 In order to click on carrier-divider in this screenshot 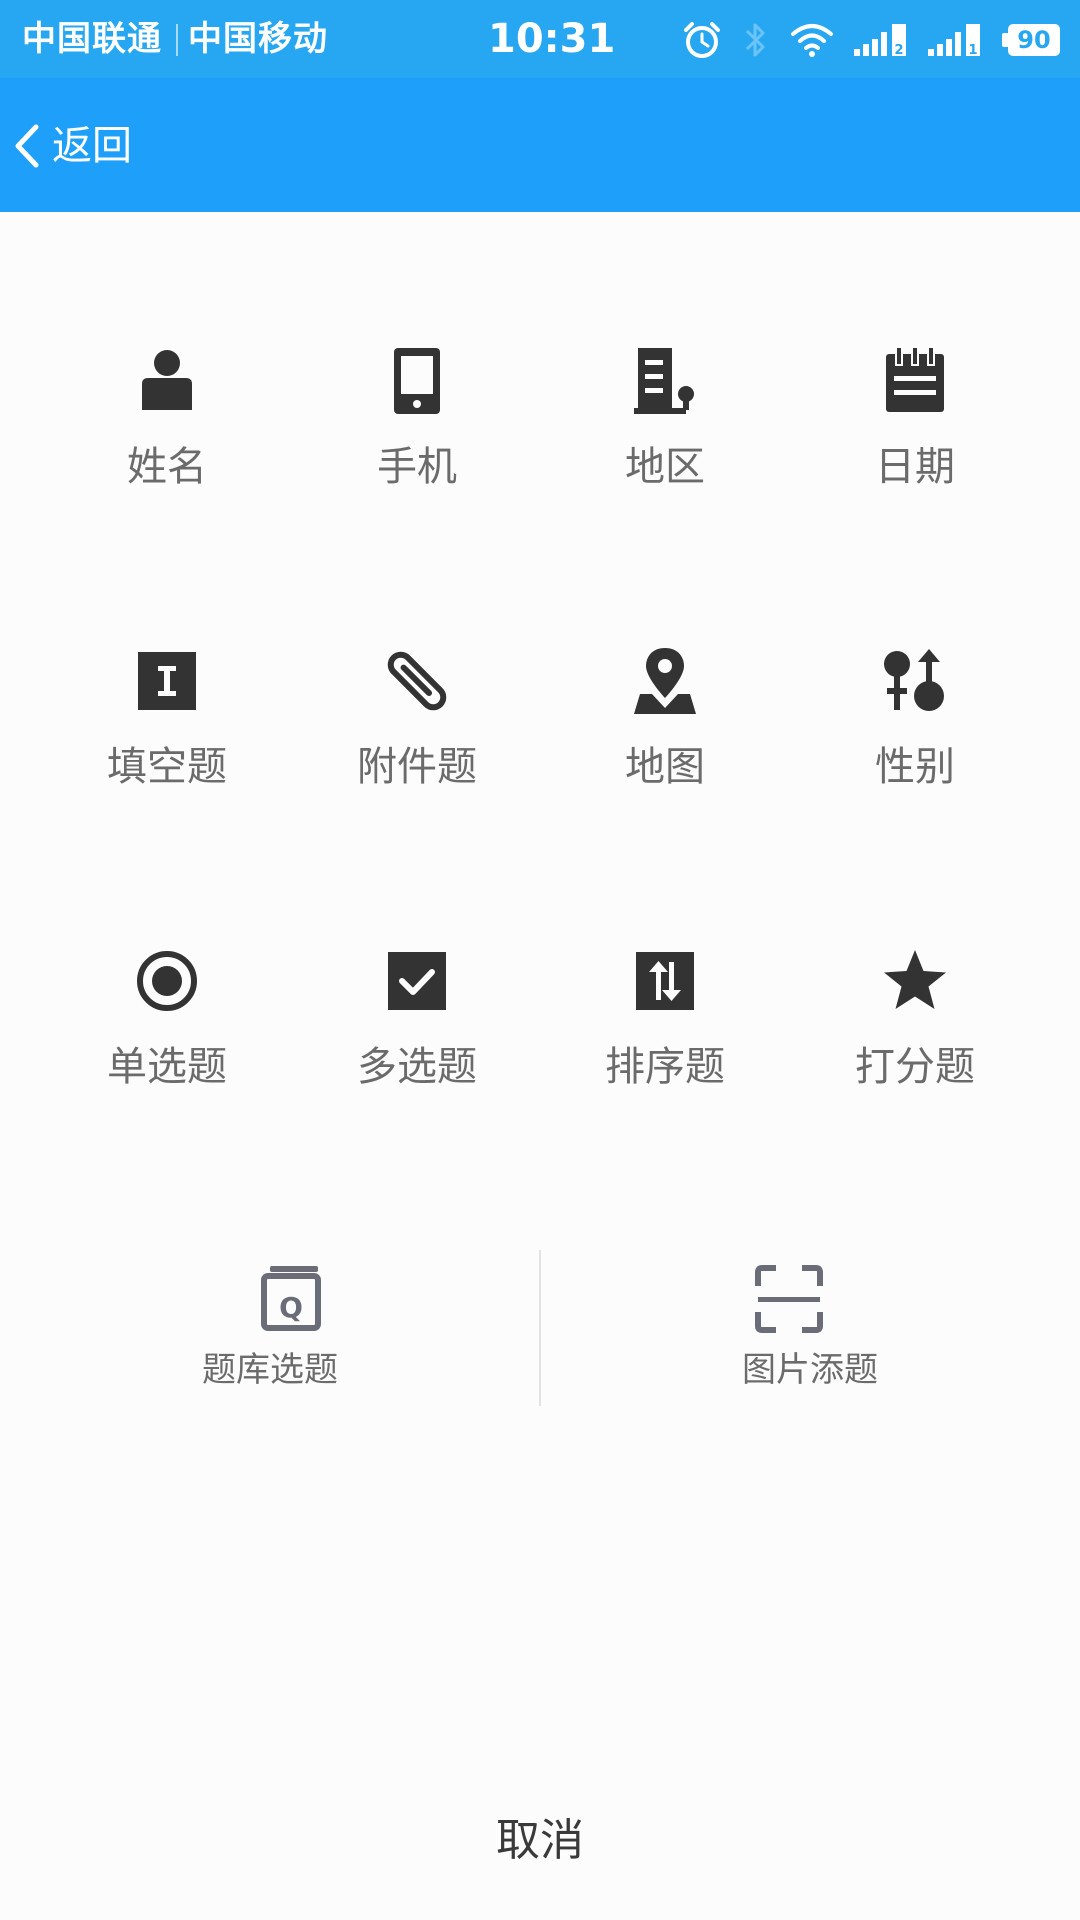, I will do `click(177, 40)`.